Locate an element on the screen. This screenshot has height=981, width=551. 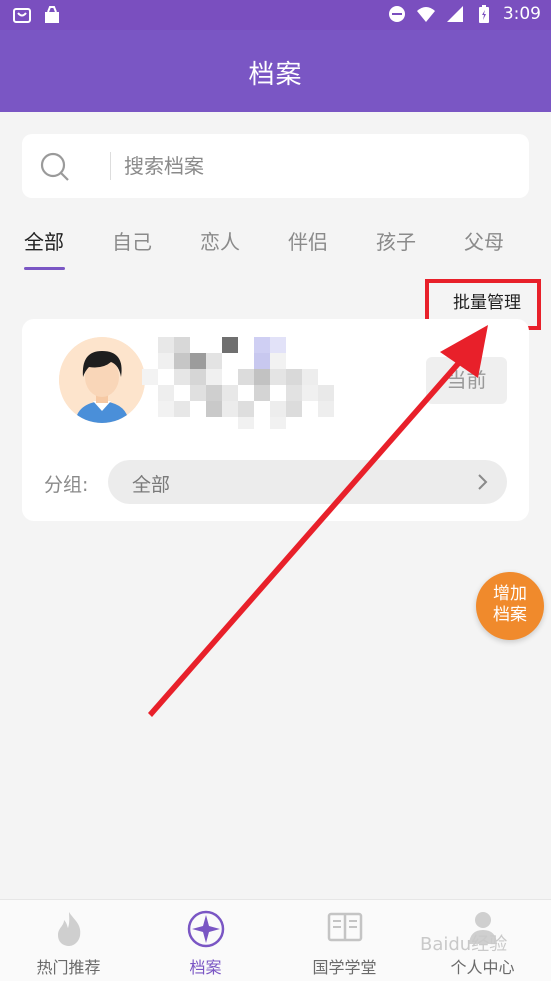
app-header: 档案 is located at coordinates (275, 71).